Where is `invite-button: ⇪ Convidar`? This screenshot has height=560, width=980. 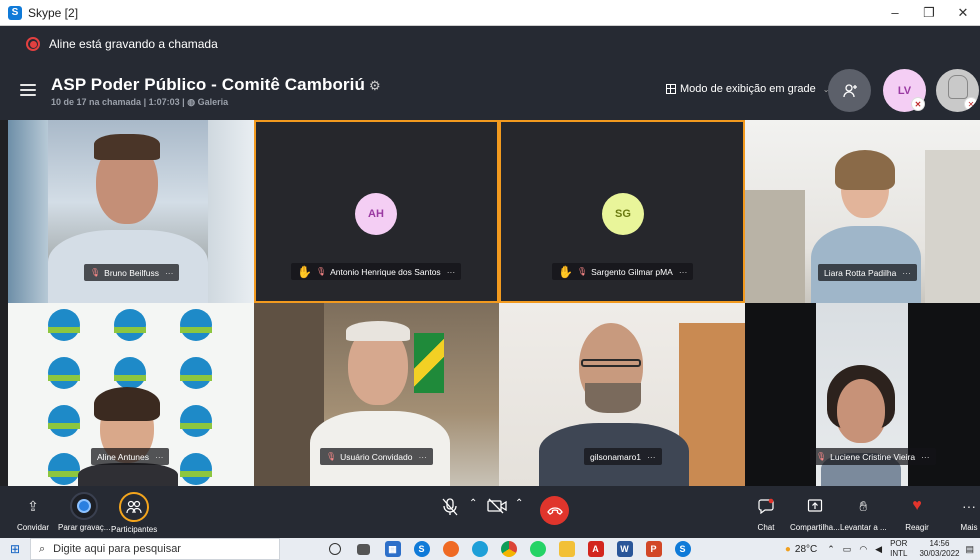 invite-button: ⇪ Convidar is located at coordinates (33, 512).